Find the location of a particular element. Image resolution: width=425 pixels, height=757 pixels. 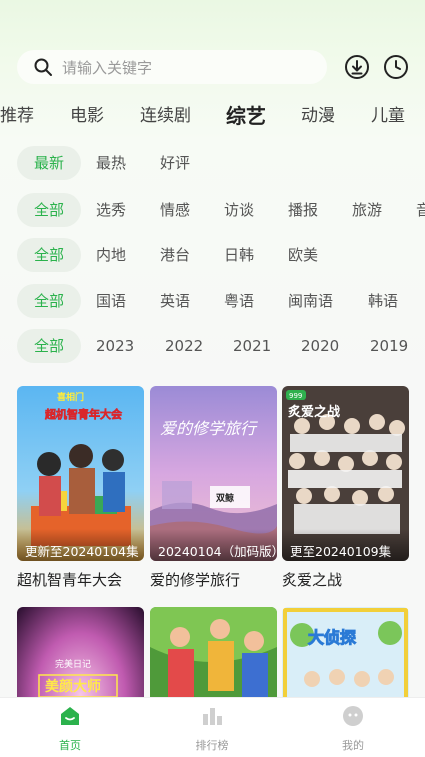

bottom-nav: 首页 排行榜 我的 is located at coordinates (212, 727).